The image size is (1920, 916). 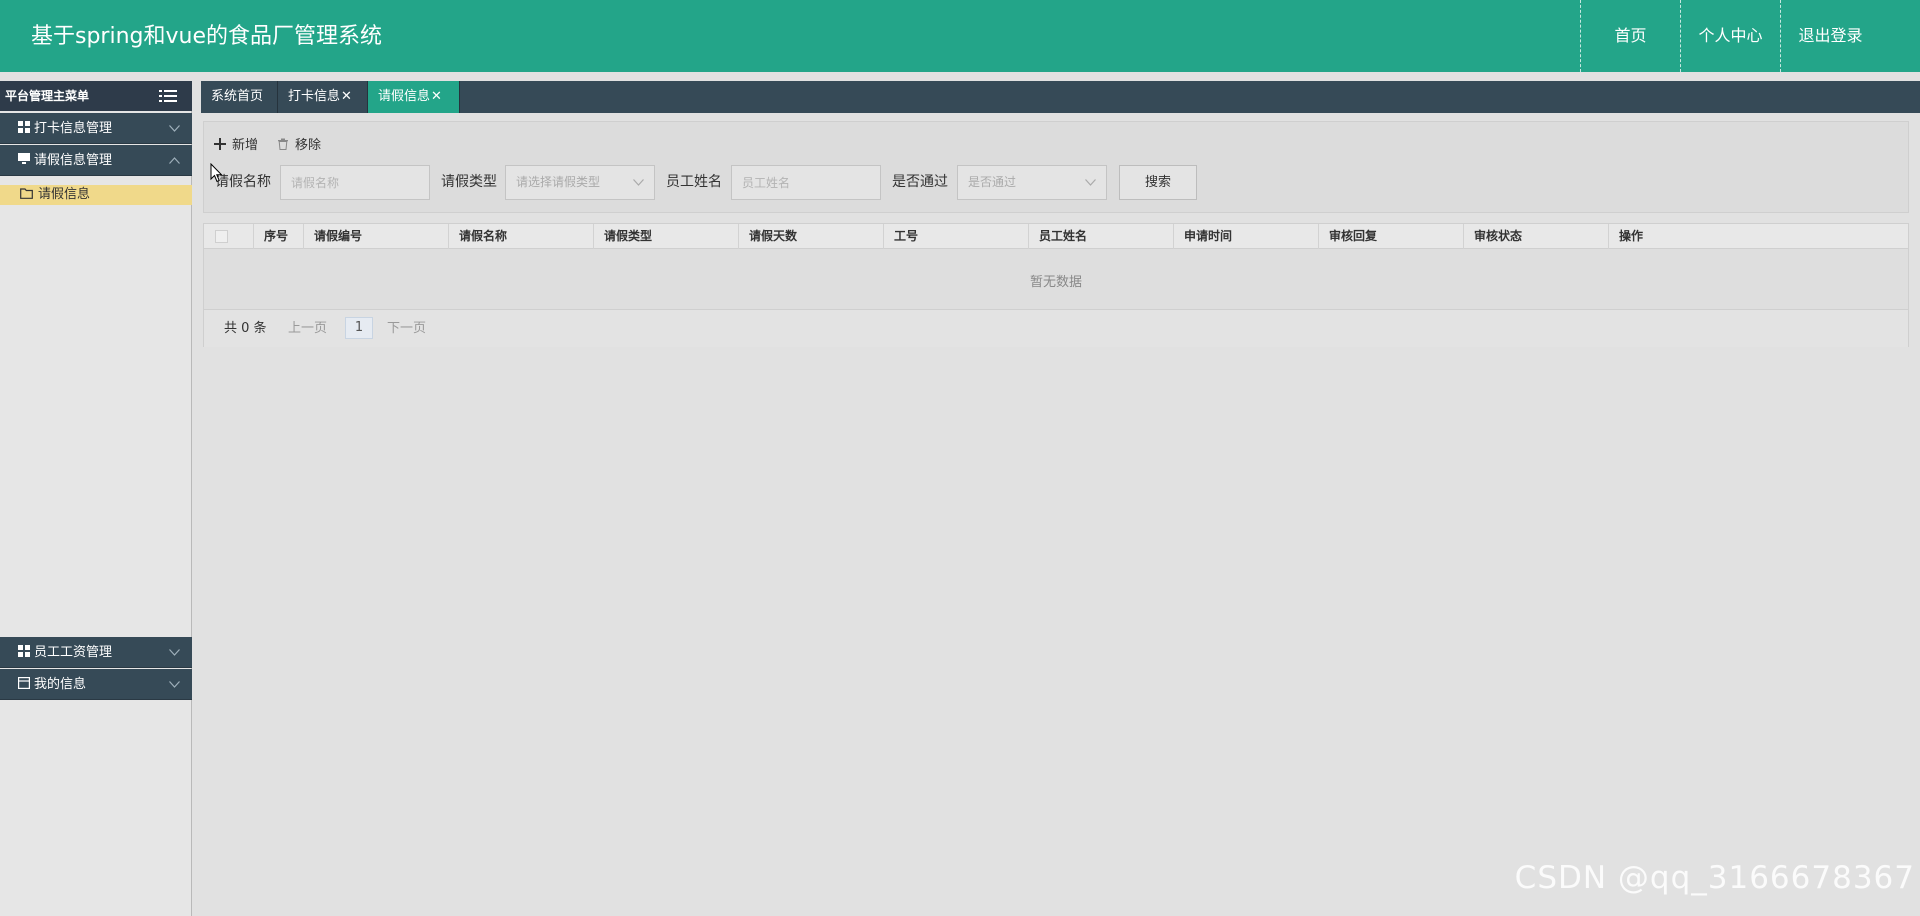 I want to click on employee-name-input, so click(x=806, y=182).